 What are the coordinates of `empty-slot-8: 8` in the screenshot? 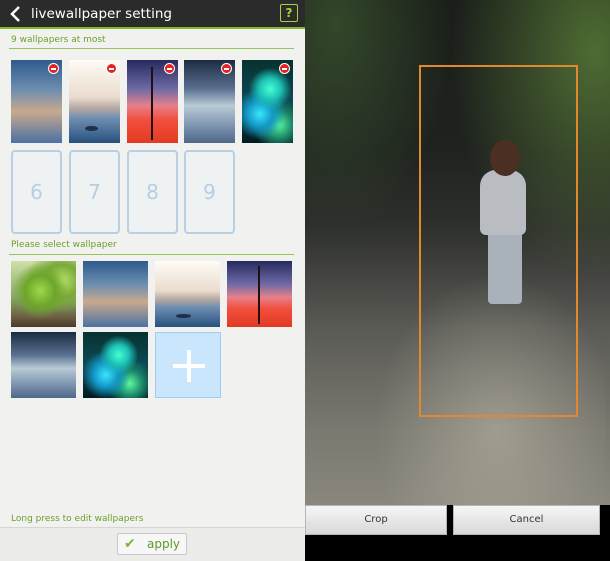 It's located at (152, 192).